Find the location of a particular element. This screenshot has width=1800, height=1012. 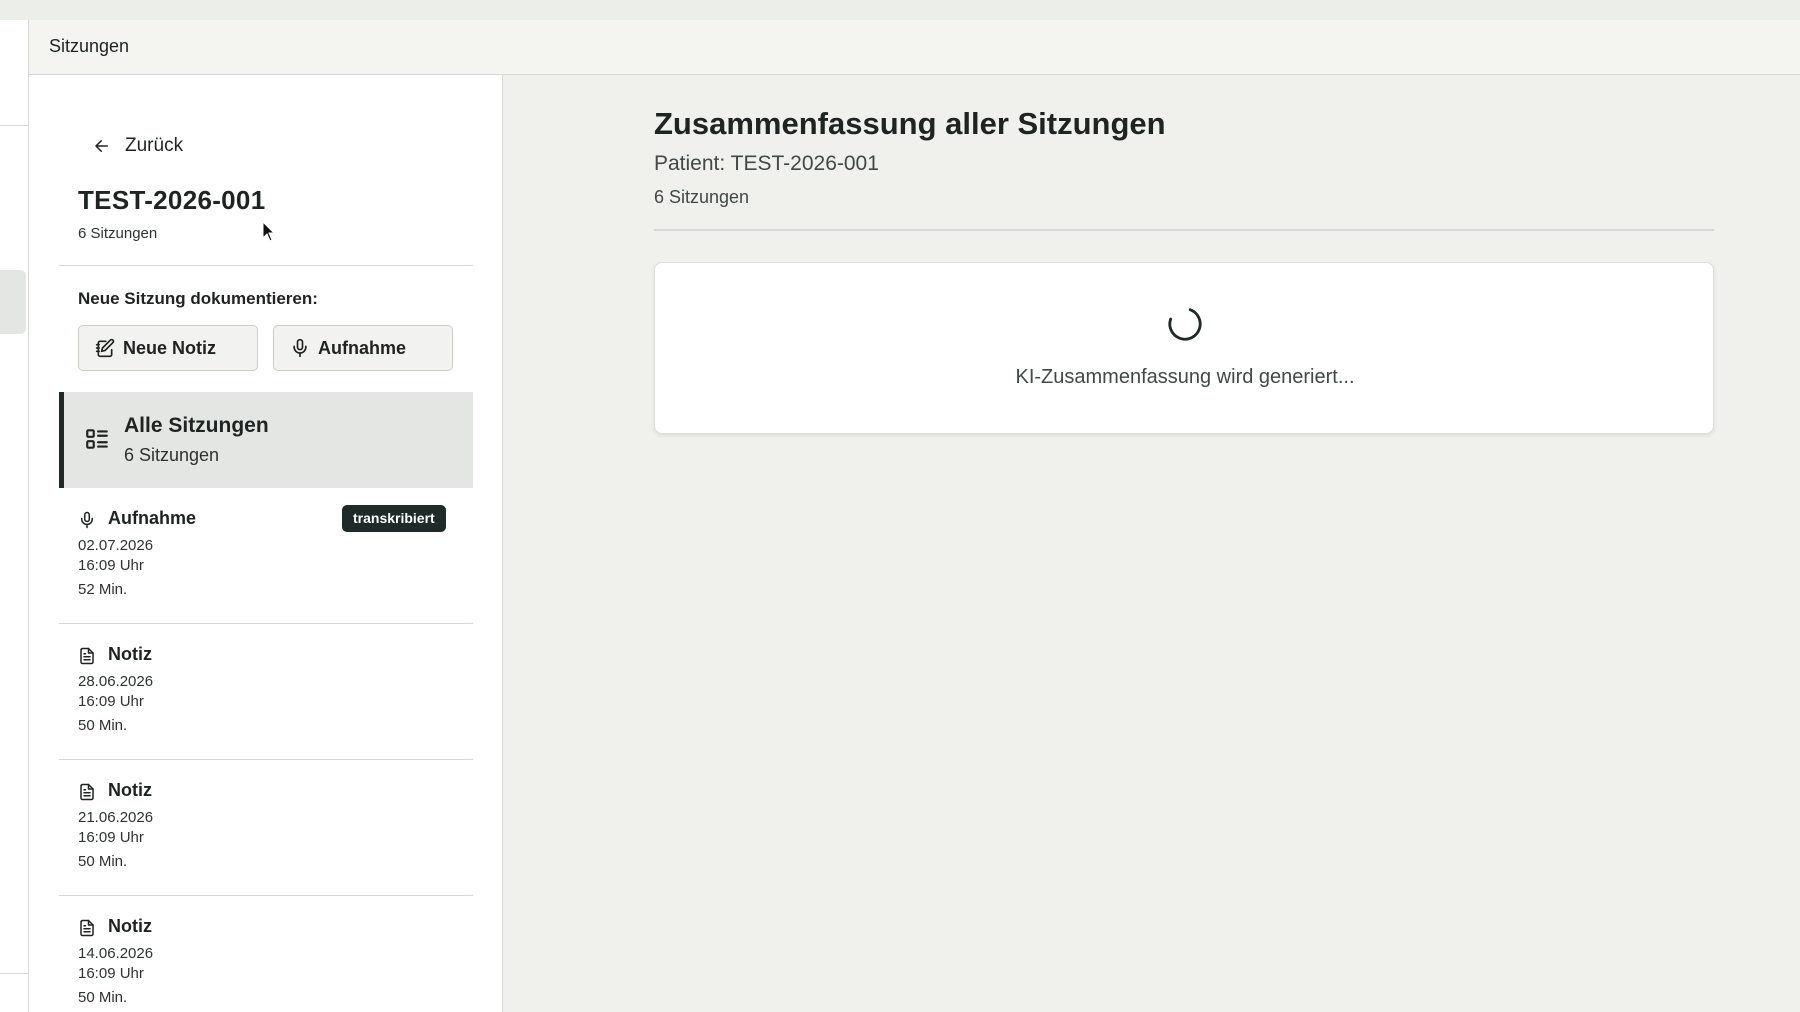

record-button: Aufnahme is located at coordinates (363, 348).